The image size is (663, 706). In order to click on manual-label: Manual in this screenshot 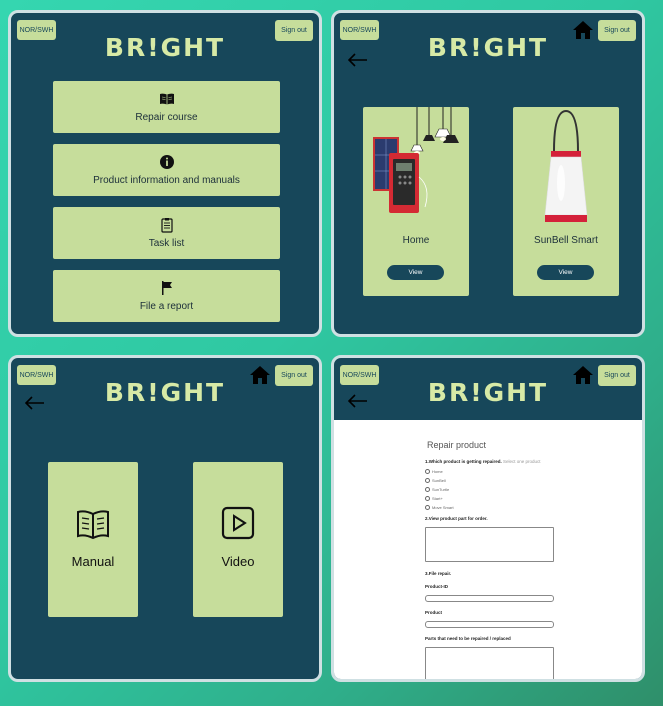, I will do `click(93, 561)`.